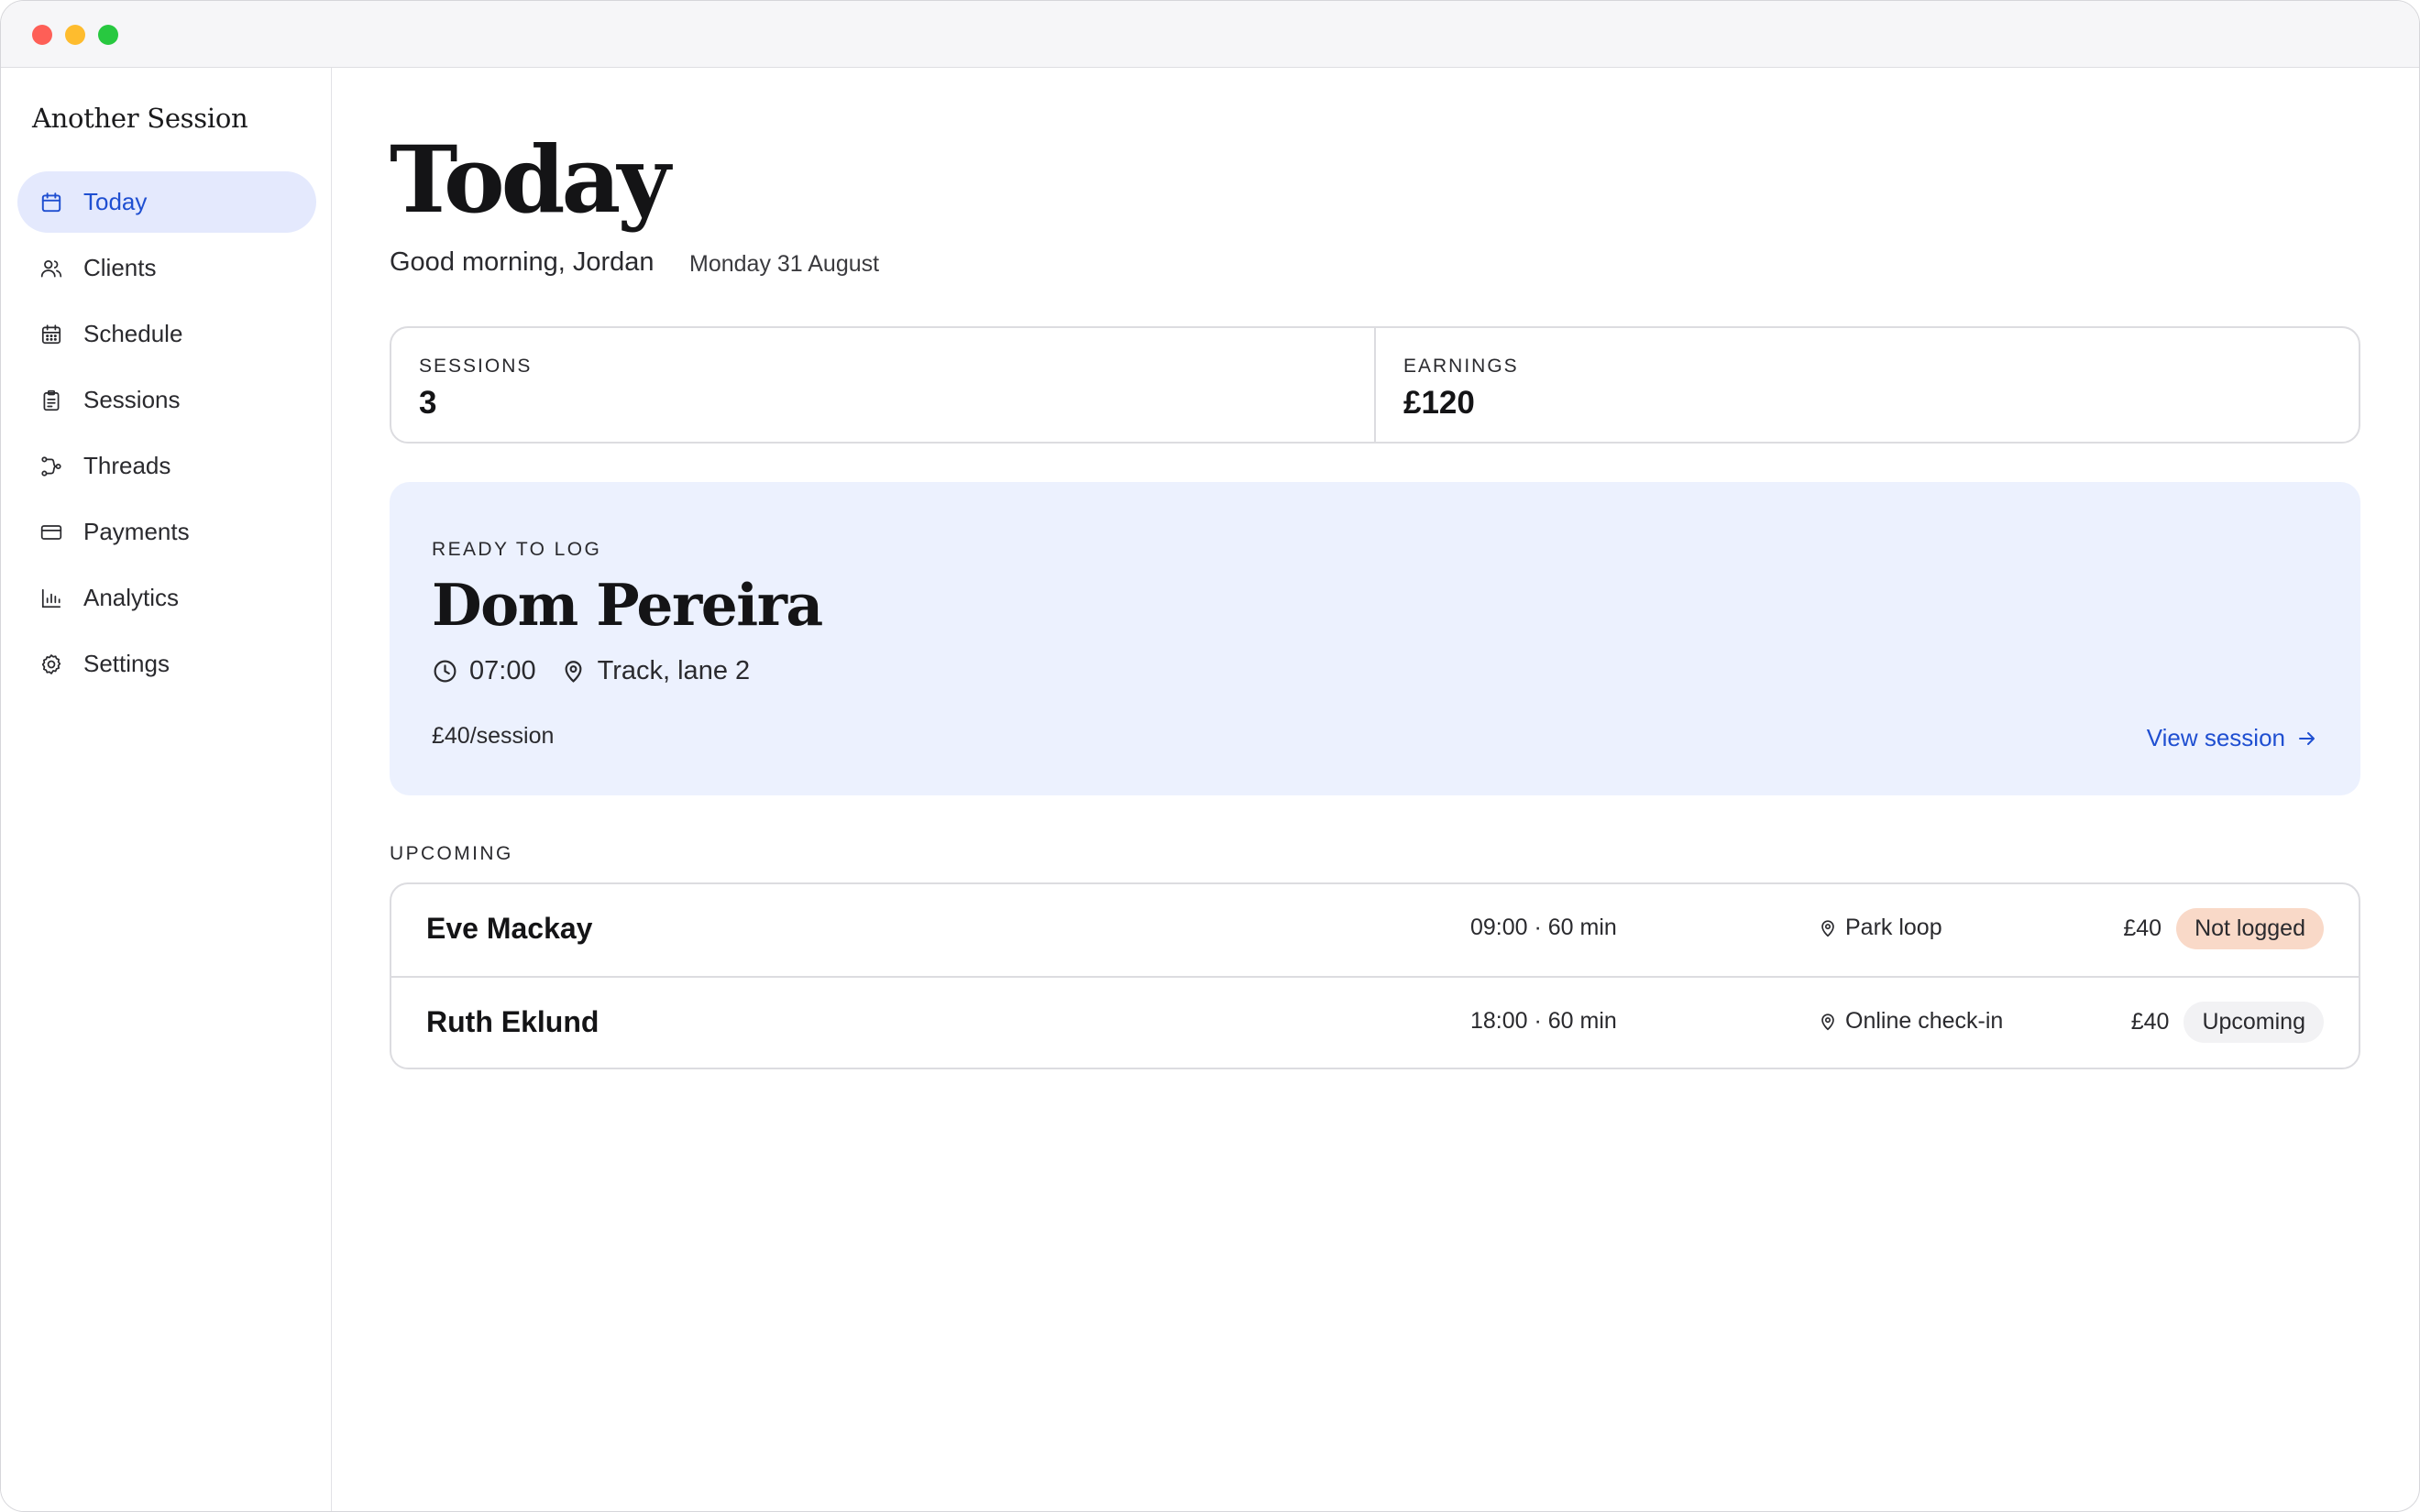 This screenshot has height=1512, width=2420. What do you see at coordinates (2307, 738) in the screenshot?
I see `arrow-right-icon` at bounding box center [2307, 738].